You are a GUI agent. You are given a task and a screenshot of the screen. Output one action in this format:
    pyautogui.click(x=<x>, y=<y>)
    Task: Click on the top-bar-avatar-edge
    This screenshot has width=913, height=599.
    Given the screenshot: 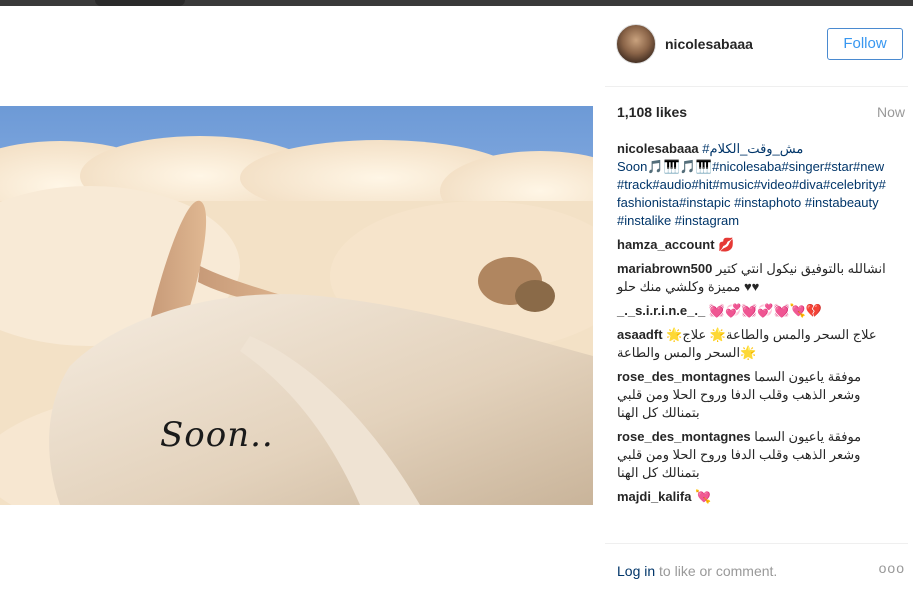 What is the action you would take?
    pyautogui.click(x=140, y=3)
    